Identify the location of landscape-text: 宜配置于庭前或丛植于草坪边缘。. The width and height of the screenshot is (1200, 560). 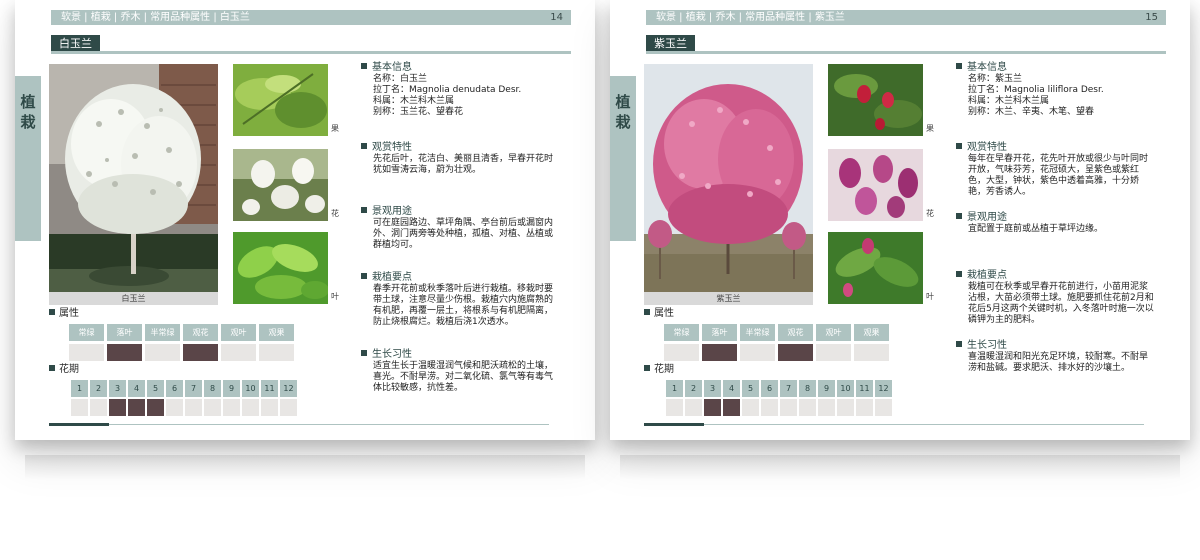
(1036, 229).